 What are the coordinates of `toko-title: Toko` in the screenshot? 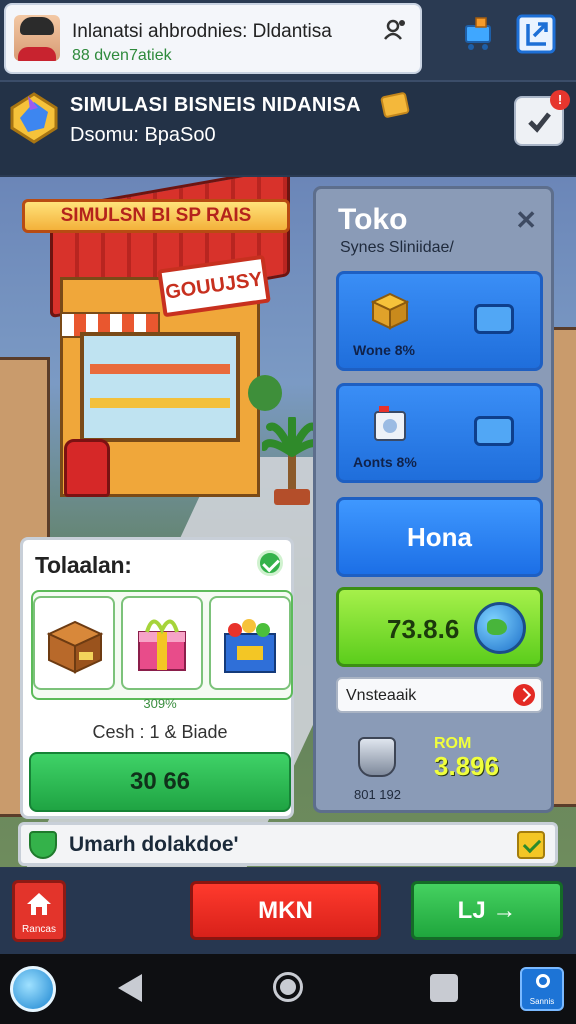 It's located at (373, 219).